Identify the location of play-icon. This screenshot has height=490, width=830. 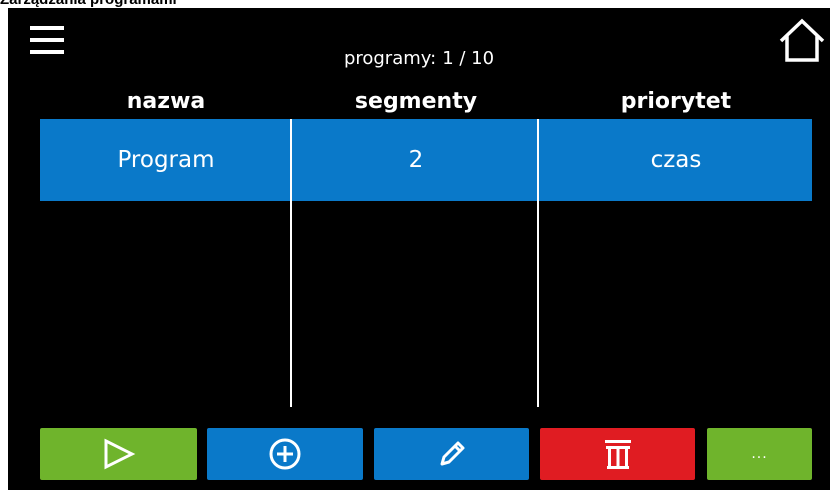
(119, 454).